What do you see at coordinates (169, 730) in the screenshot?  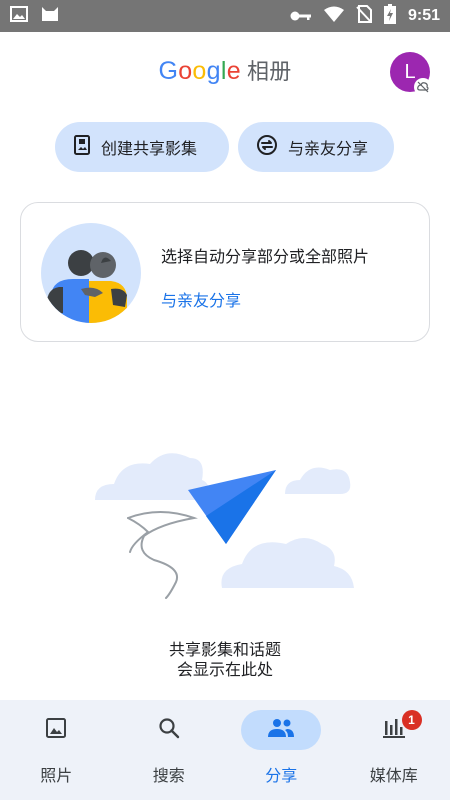 I see `search-icon` at bounding box center [169, 730].